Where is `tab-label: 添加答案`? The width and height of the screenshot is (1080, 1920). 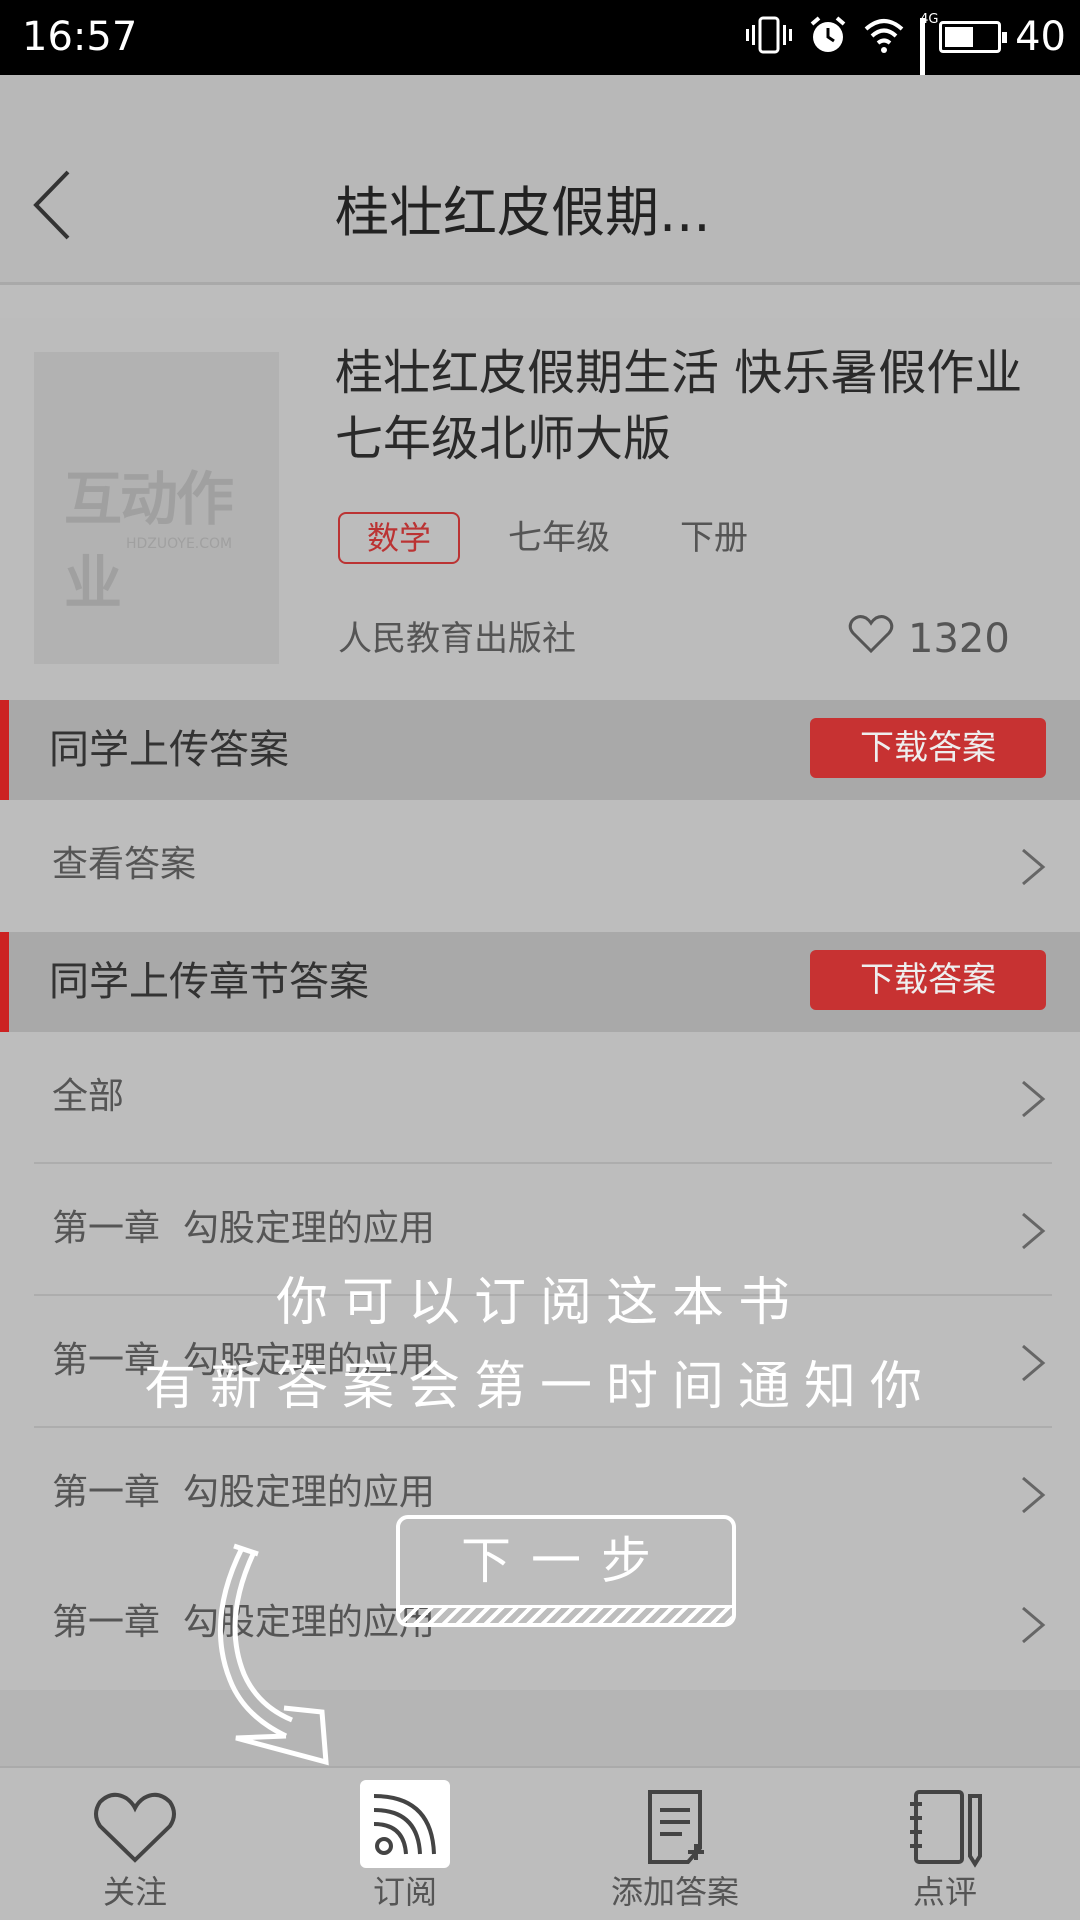
tab-label: 添加答案 is located at coordinates (674, 1892).